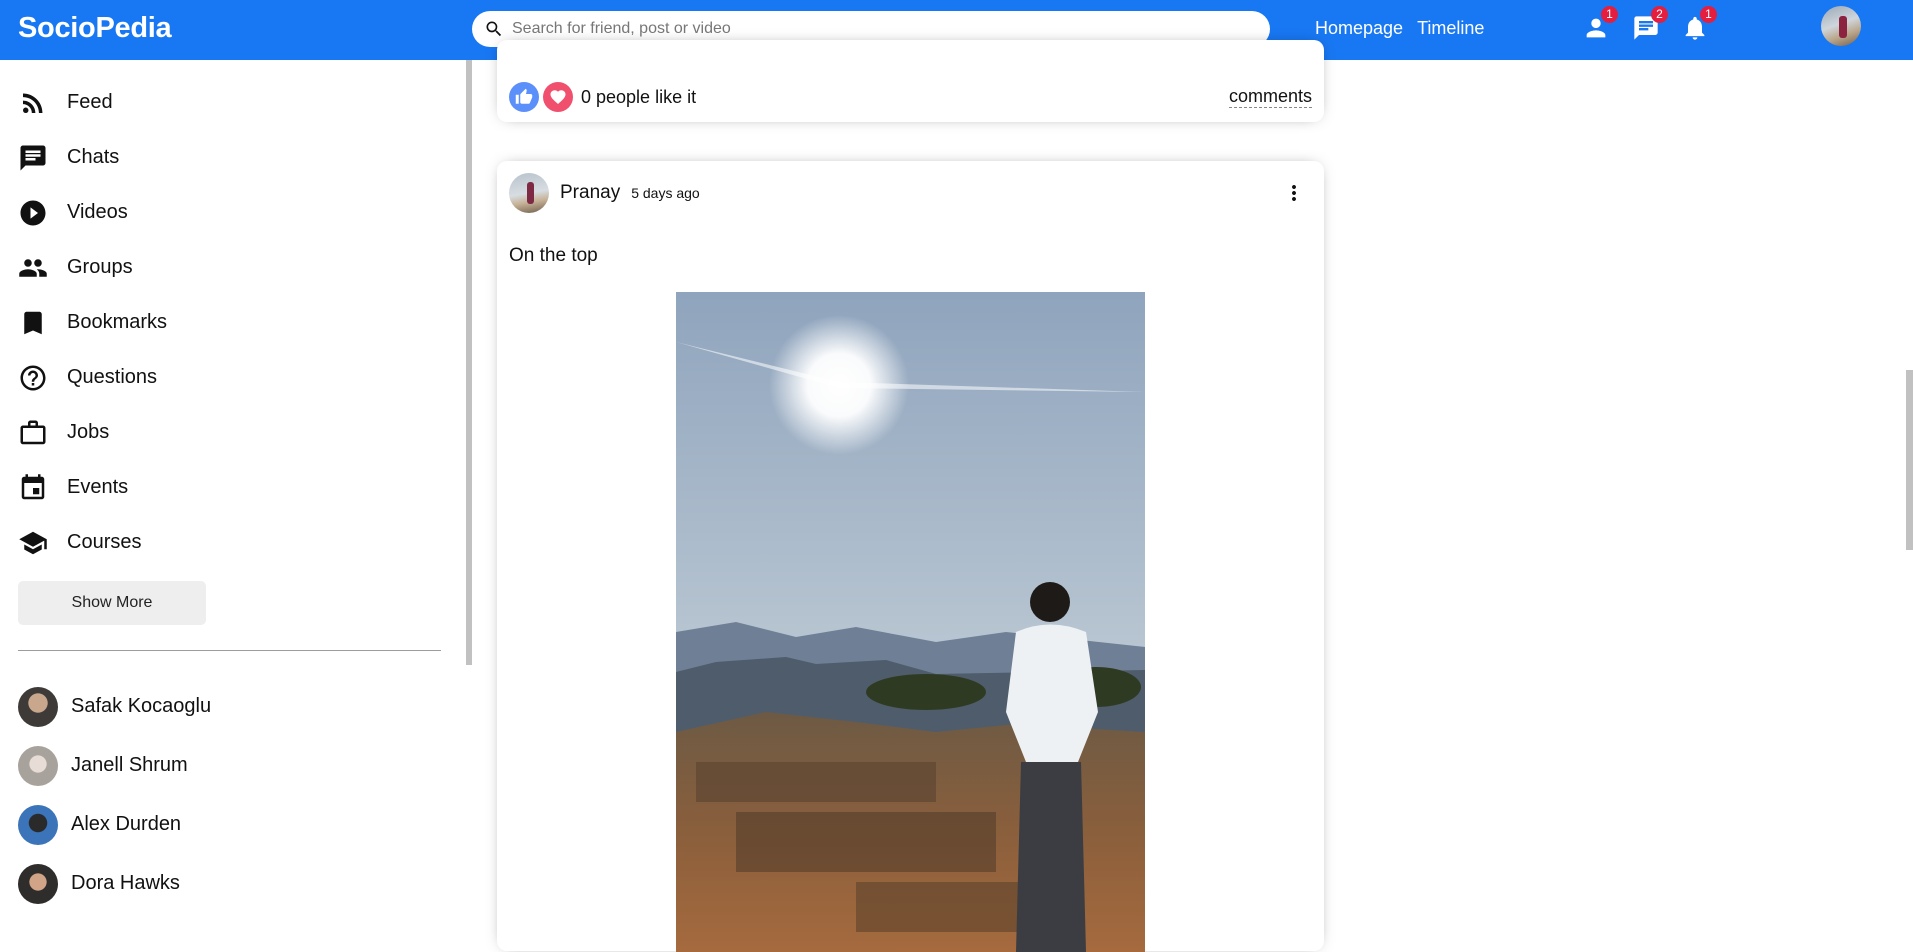  What do you see at coordinates (1708, 14) in the screenshot?
I see `notifications-badge: 1` at bounding box center [1708, 14].